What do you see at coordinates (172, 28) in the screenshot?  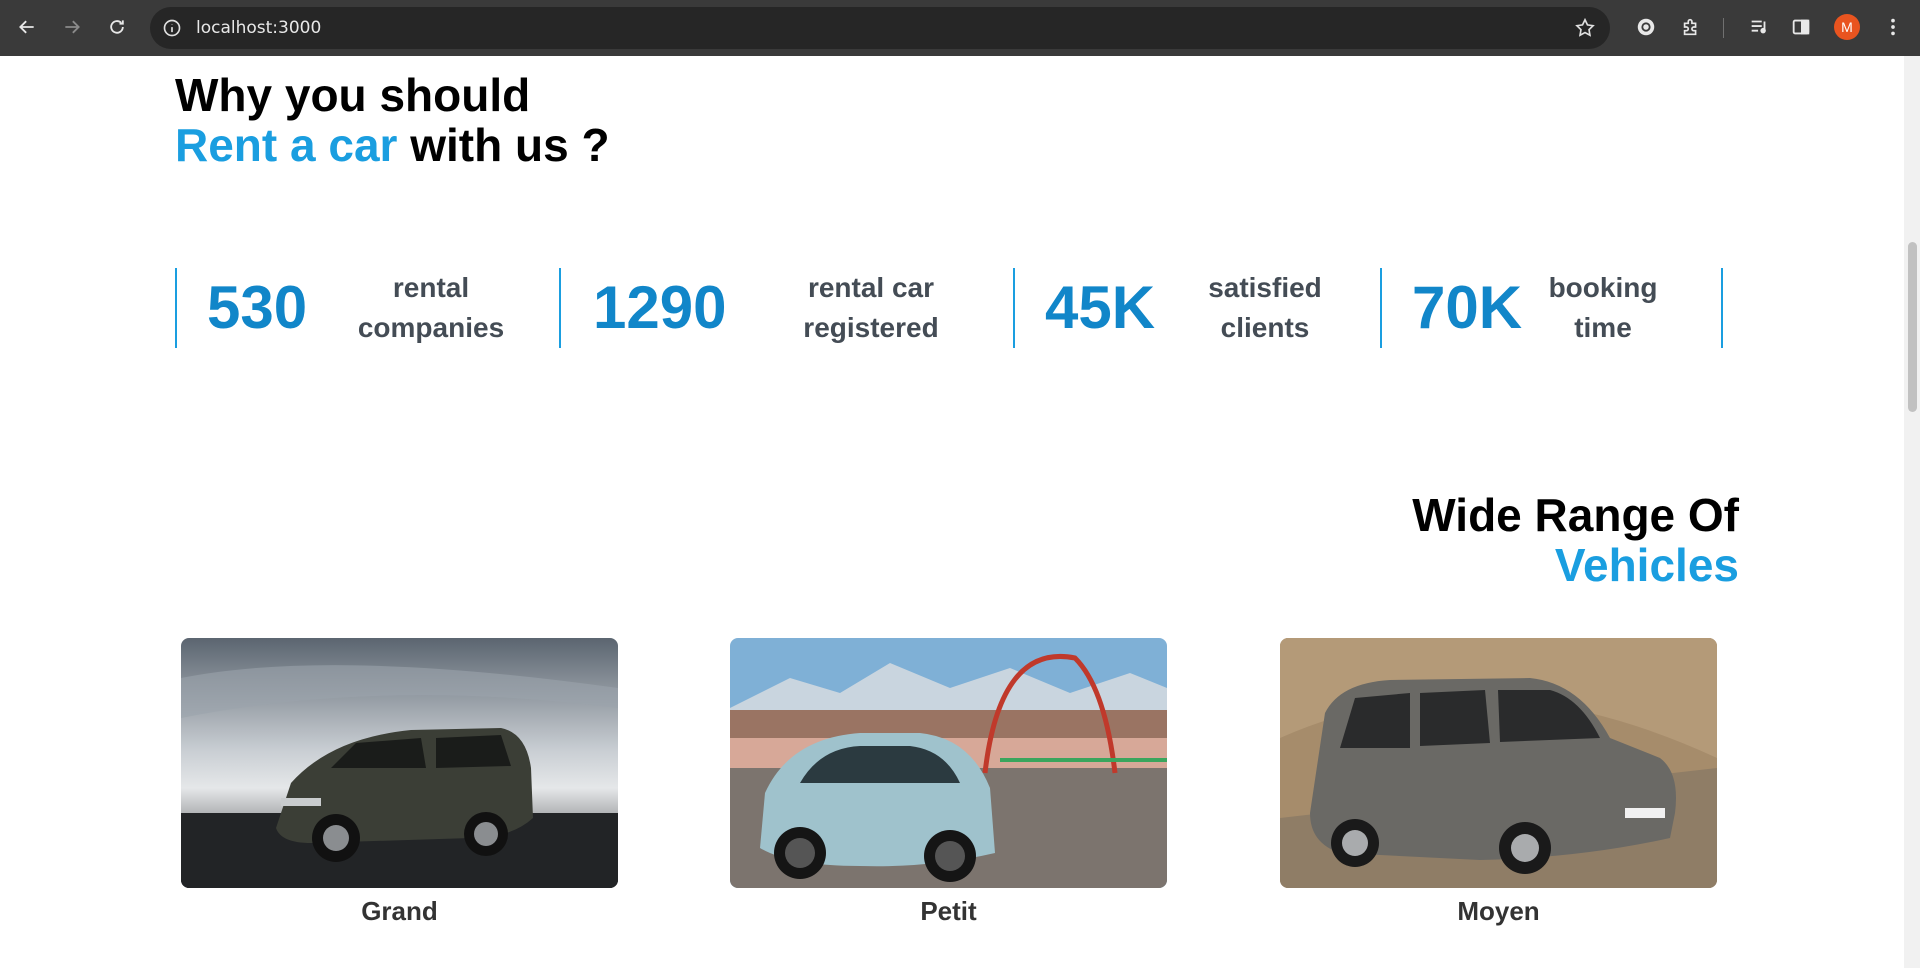 I see `info-circle-icon` at bounding box center [172, 28].